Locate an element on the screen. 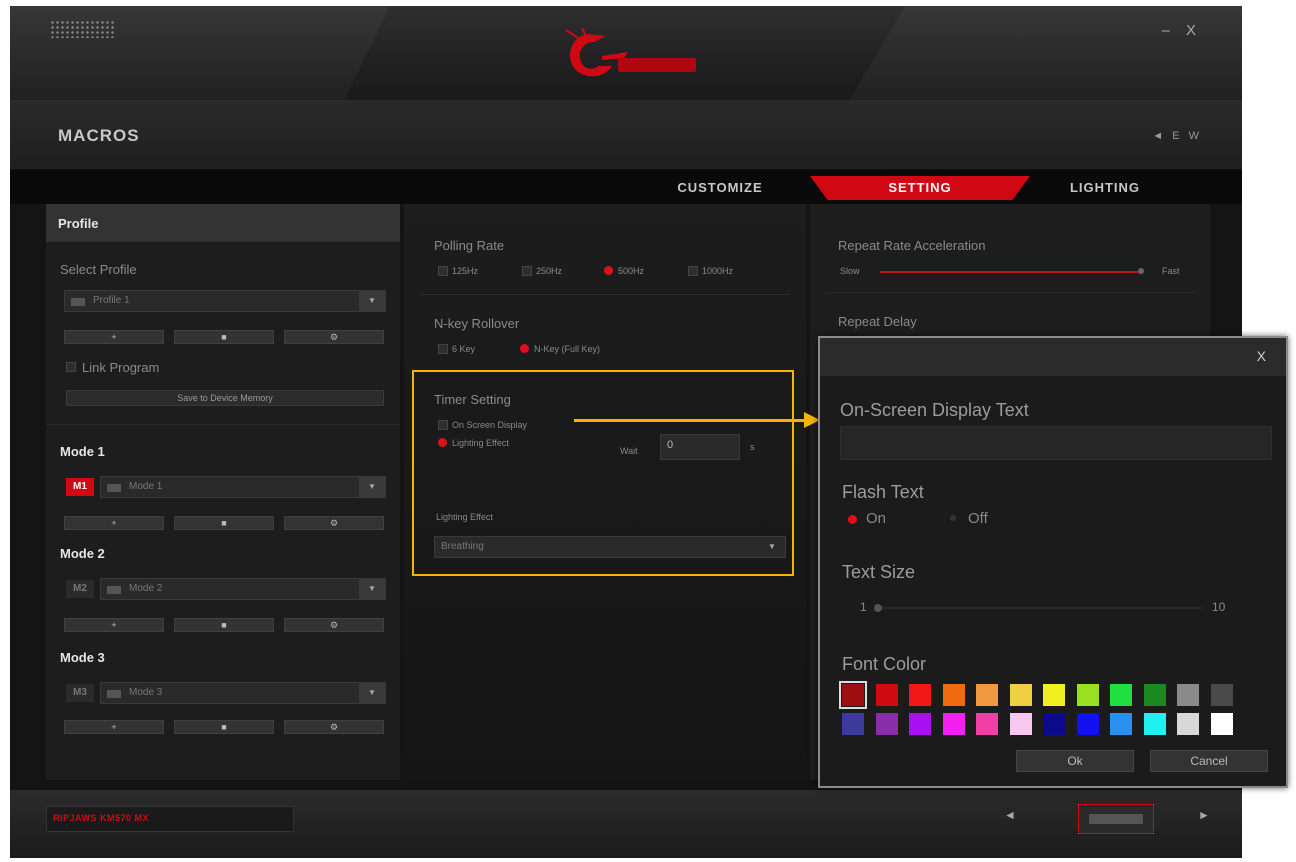 The height and width of the screenshot is (862, 1296). polling-250-label: 250Hz is located at coordinates (549, 271).